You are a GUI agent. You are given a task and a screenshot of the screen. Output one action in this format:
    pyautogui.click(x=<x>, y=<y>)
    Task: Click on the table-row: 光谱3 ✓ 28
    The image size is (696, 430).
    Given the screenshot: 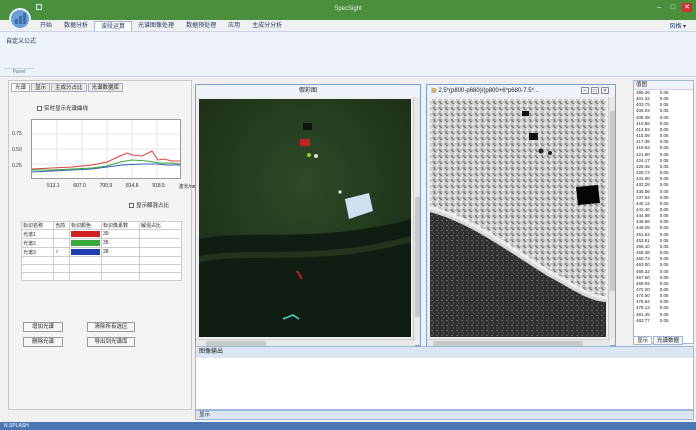 What is the action you would take?
    pyautogui.click(x=101, y=252)
    